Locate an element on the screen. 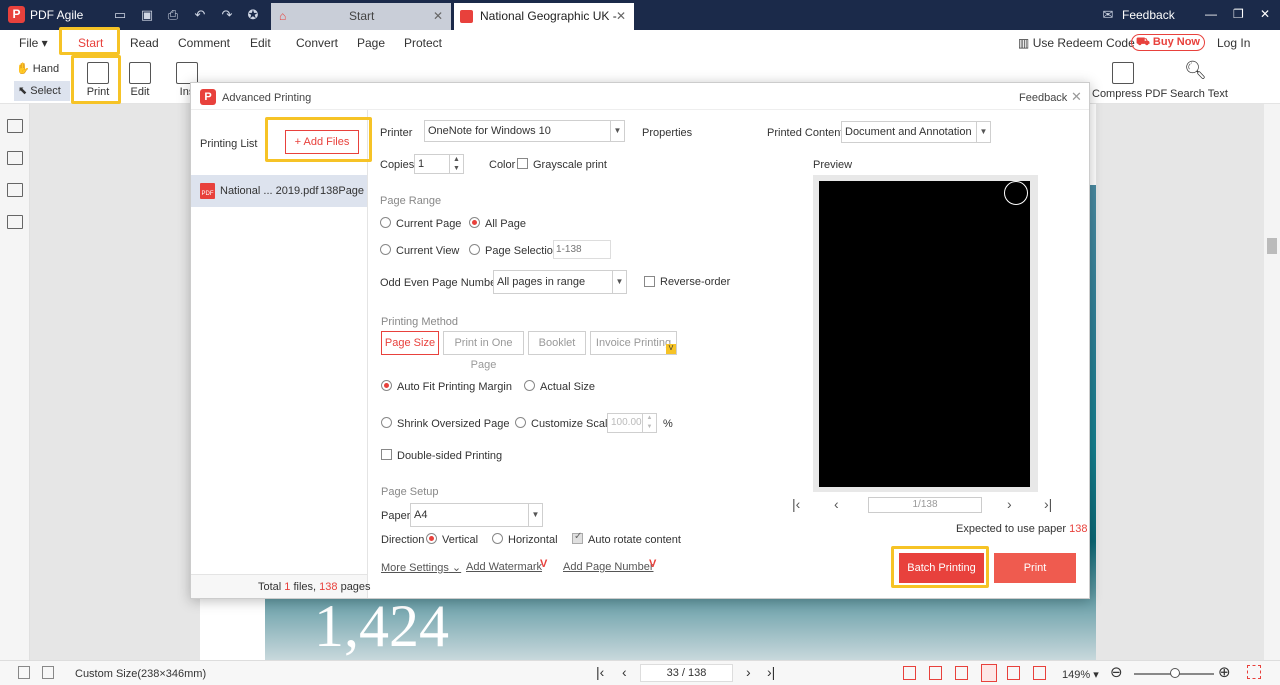 This screenshot has height=685, width=1280. print-button: Print is located at coordinates (1035, 568).